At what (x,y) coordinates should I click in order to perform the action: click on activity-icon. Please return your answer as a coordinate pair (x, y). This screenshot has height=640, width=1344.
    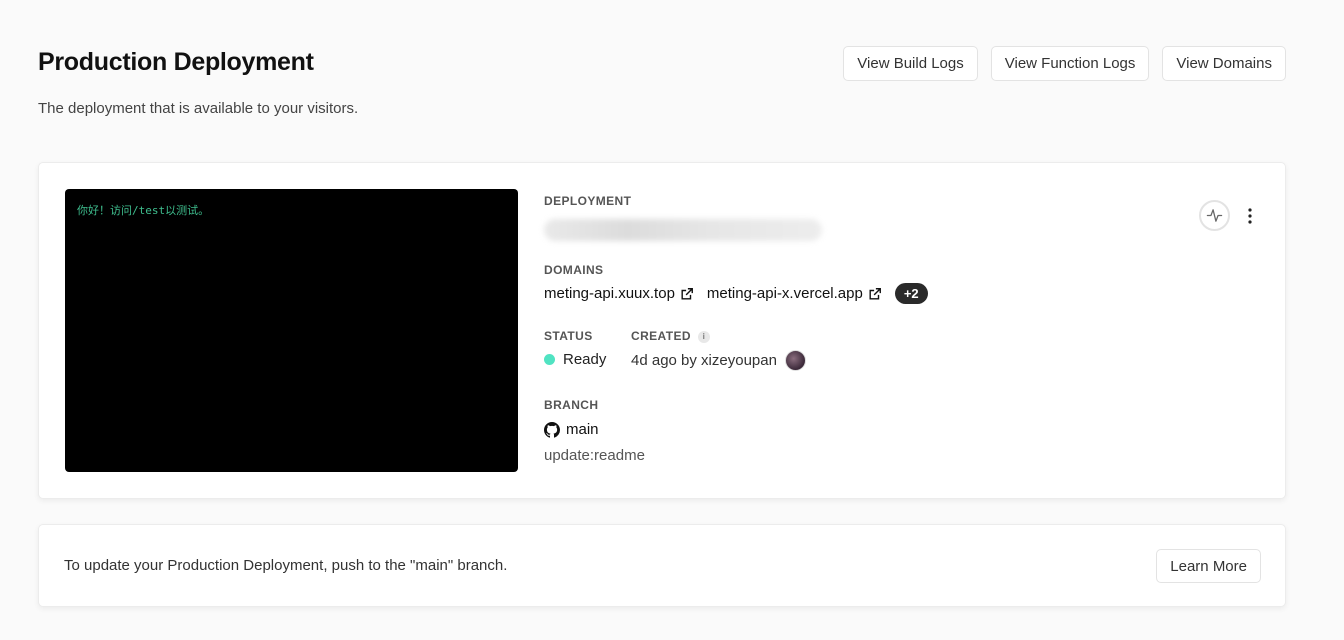
    Looking at the image, I should click on (1214, 215).